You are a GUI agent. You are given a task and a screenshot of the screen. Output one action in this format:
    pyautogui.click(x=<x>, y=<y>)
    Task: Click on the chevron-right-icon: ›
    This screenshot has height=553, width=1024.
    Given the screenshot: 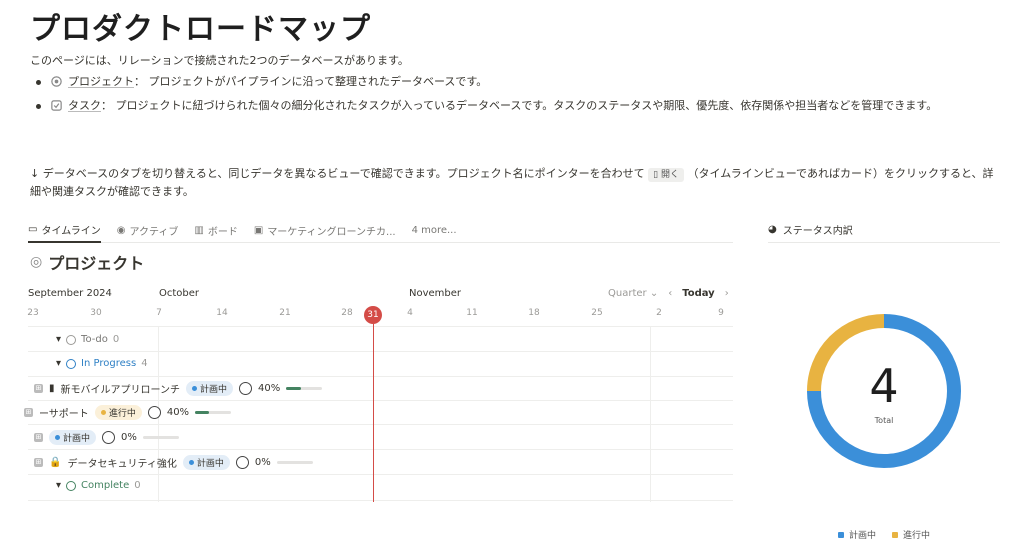 What is the action you would take?
    pyautogui.click(x=727, y=293)
    